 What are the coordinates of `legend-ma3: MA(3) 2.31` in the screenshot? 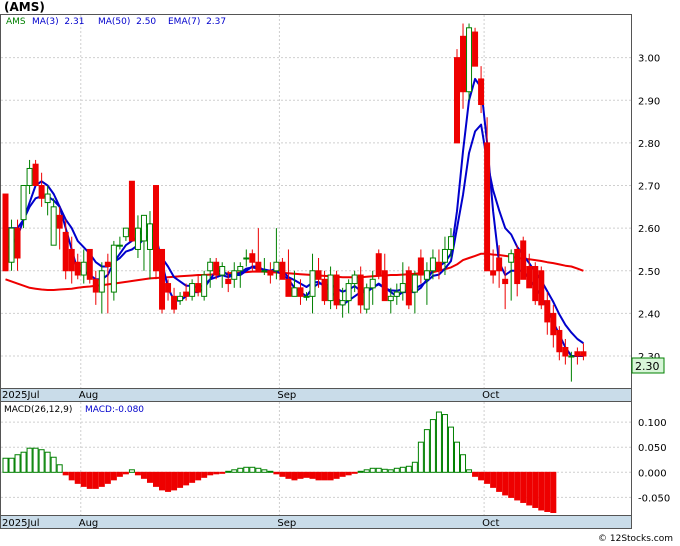 It's located at (58, 22).